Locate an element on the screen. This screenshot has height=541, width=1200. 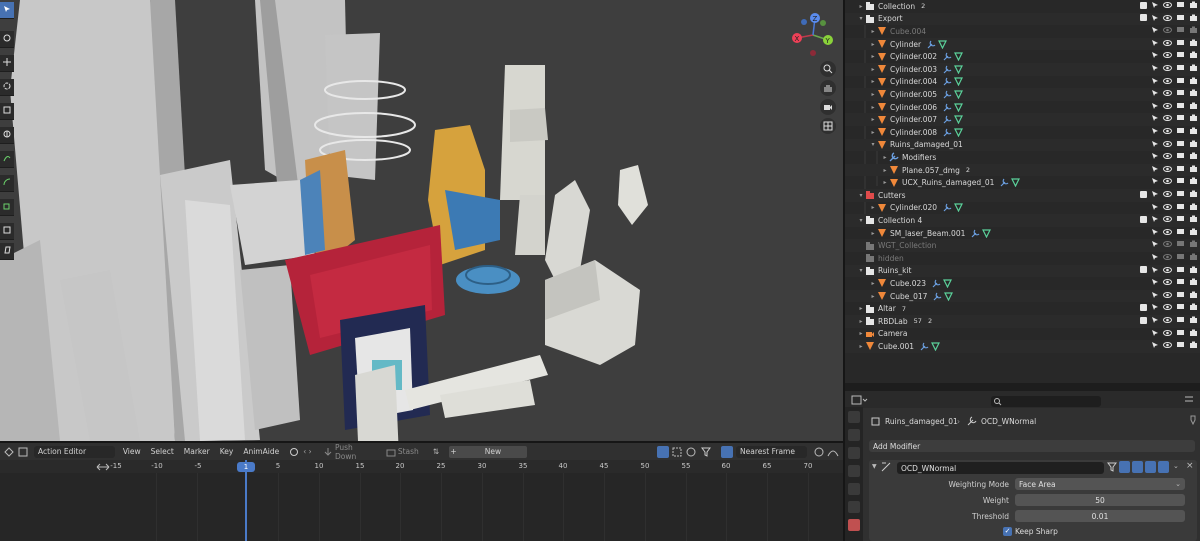
navigation-gizmo: X Y Z is located at coordinates (813, 35).